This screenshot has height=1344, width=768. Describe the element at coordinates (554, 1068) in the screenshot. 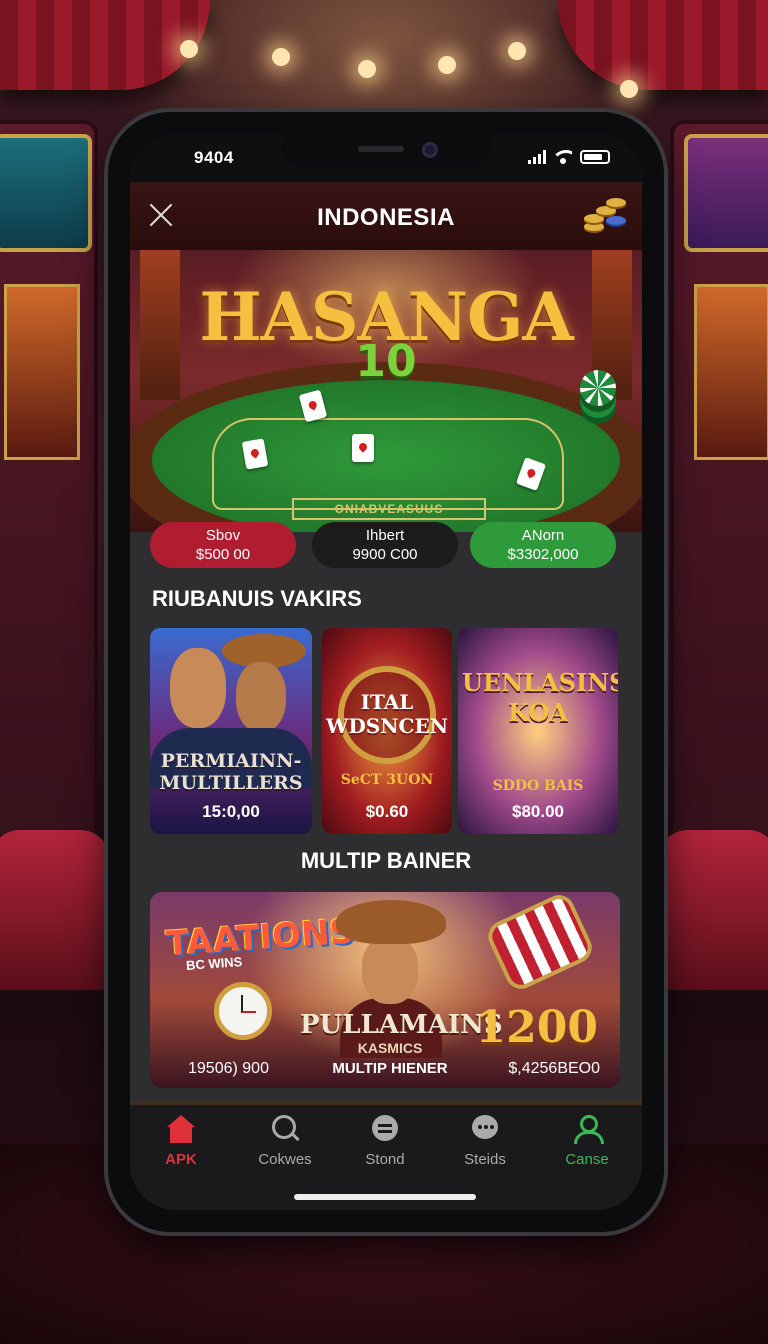

I see `banner-right-value: $,4256BEO0` at that location.